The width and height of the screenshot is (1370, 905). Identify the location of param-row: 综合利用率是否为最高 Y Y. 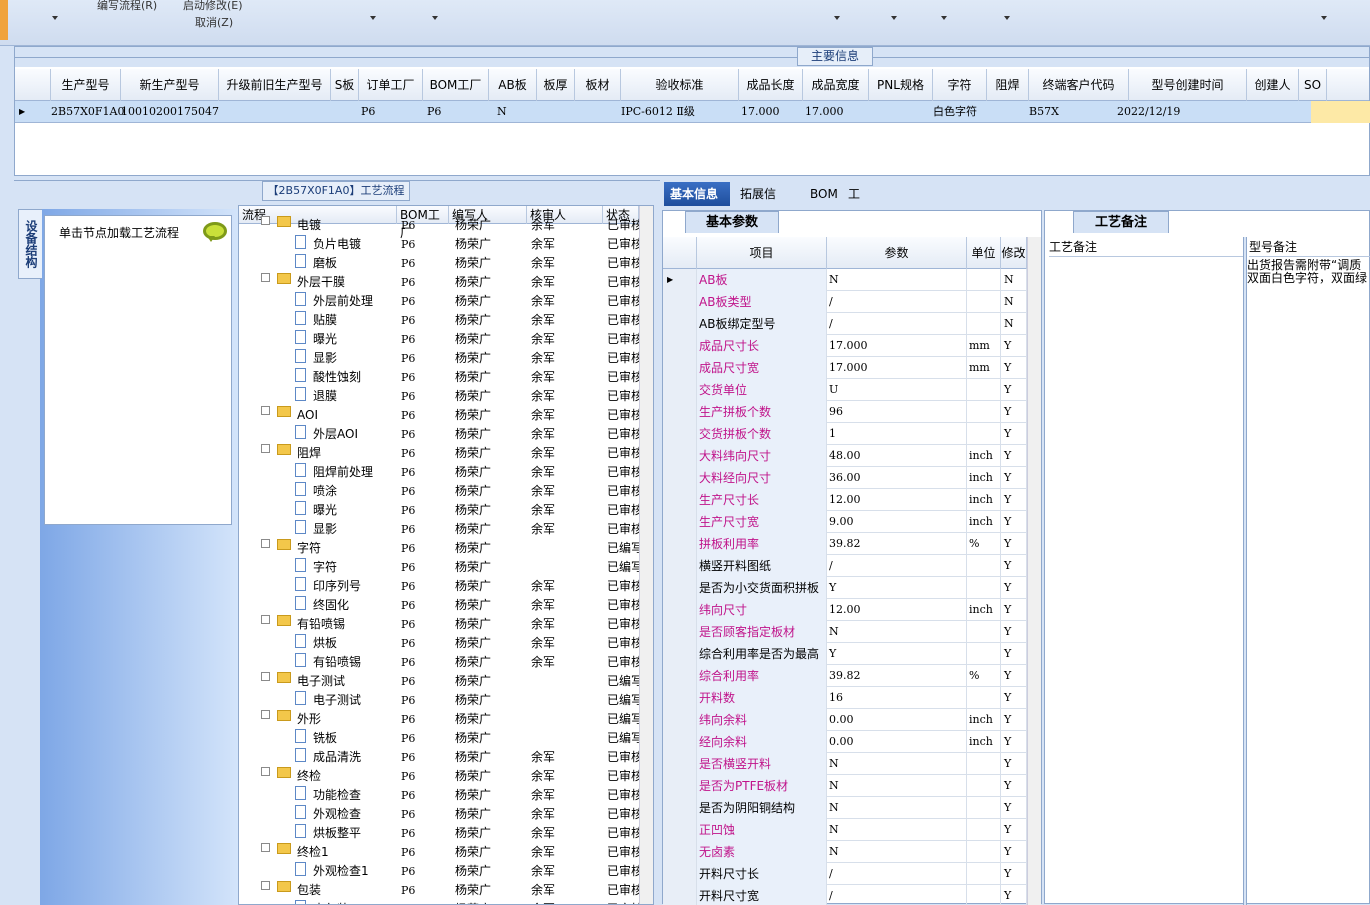
(845, 654).